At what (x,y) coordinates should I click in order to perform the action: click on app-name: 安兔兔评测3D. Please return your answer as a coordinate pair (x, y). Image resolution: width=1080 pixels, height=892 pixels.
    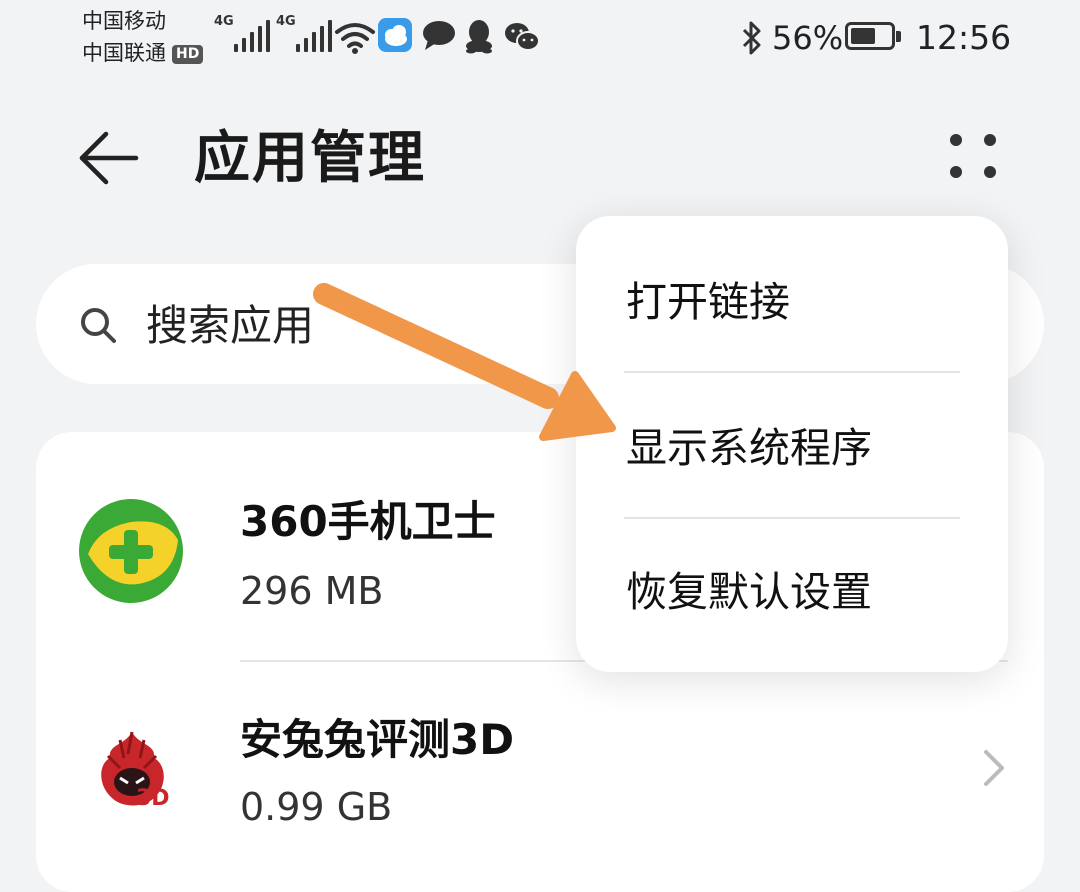
    Looking at the image, I should click on (377, 740).